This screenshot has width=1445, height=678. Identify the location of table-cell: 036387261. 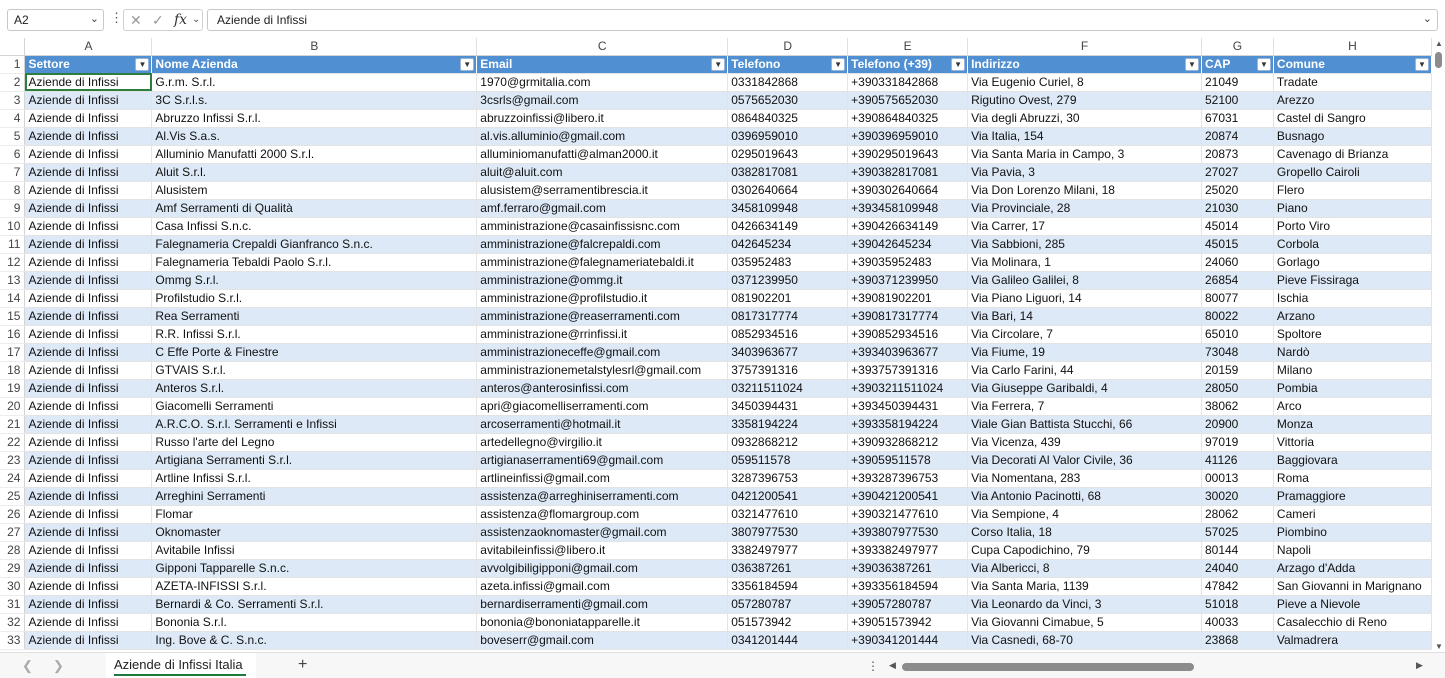
(788, 568).